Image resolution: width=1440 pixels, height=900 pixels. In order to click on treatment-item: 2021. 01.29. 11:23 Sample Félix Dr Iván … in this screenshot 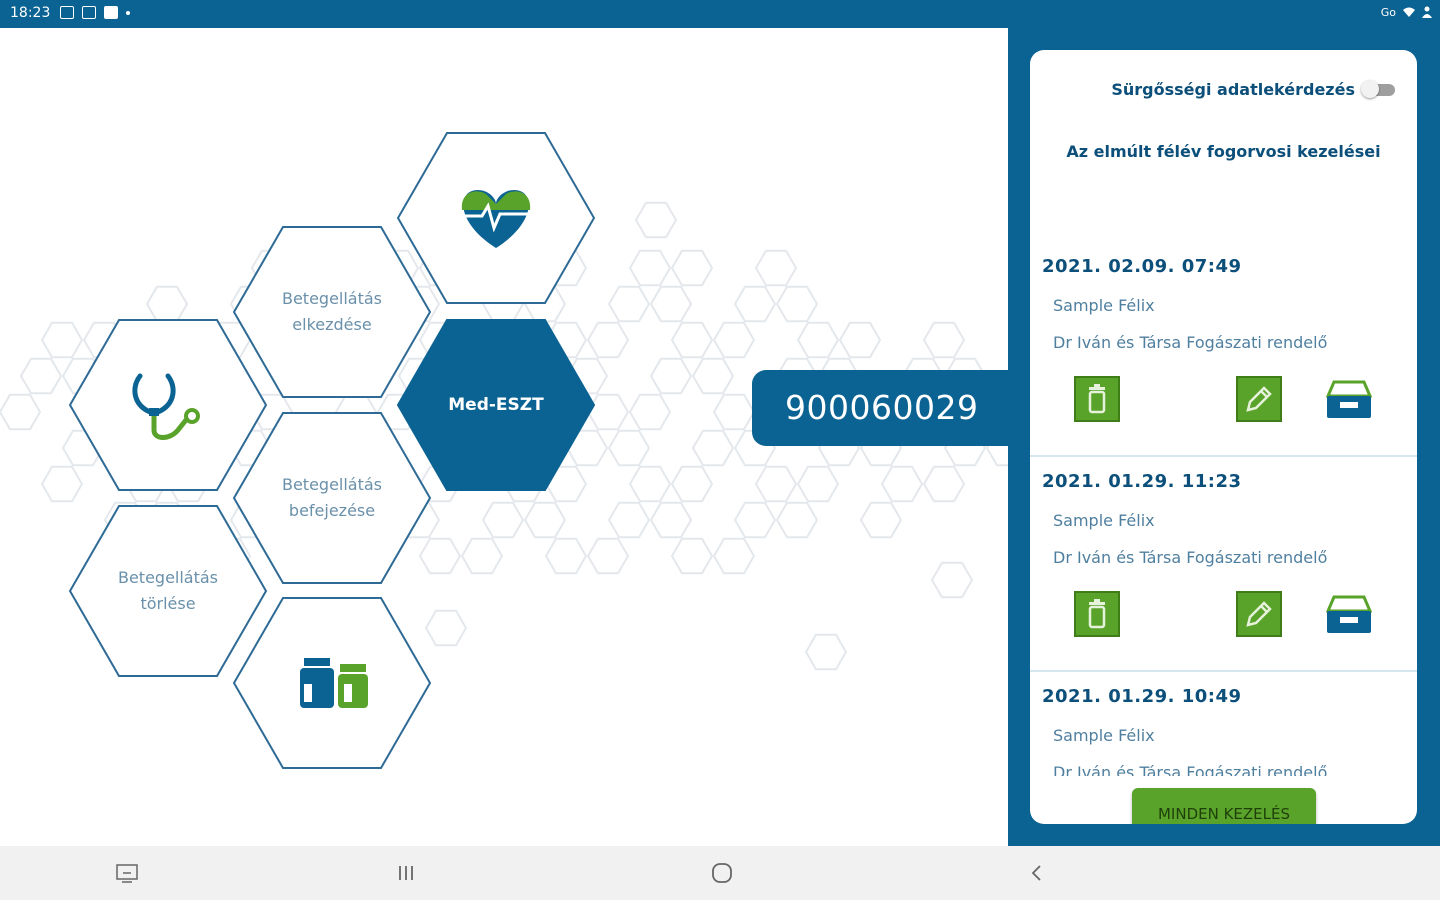, I will do `click(1223, 563)`.